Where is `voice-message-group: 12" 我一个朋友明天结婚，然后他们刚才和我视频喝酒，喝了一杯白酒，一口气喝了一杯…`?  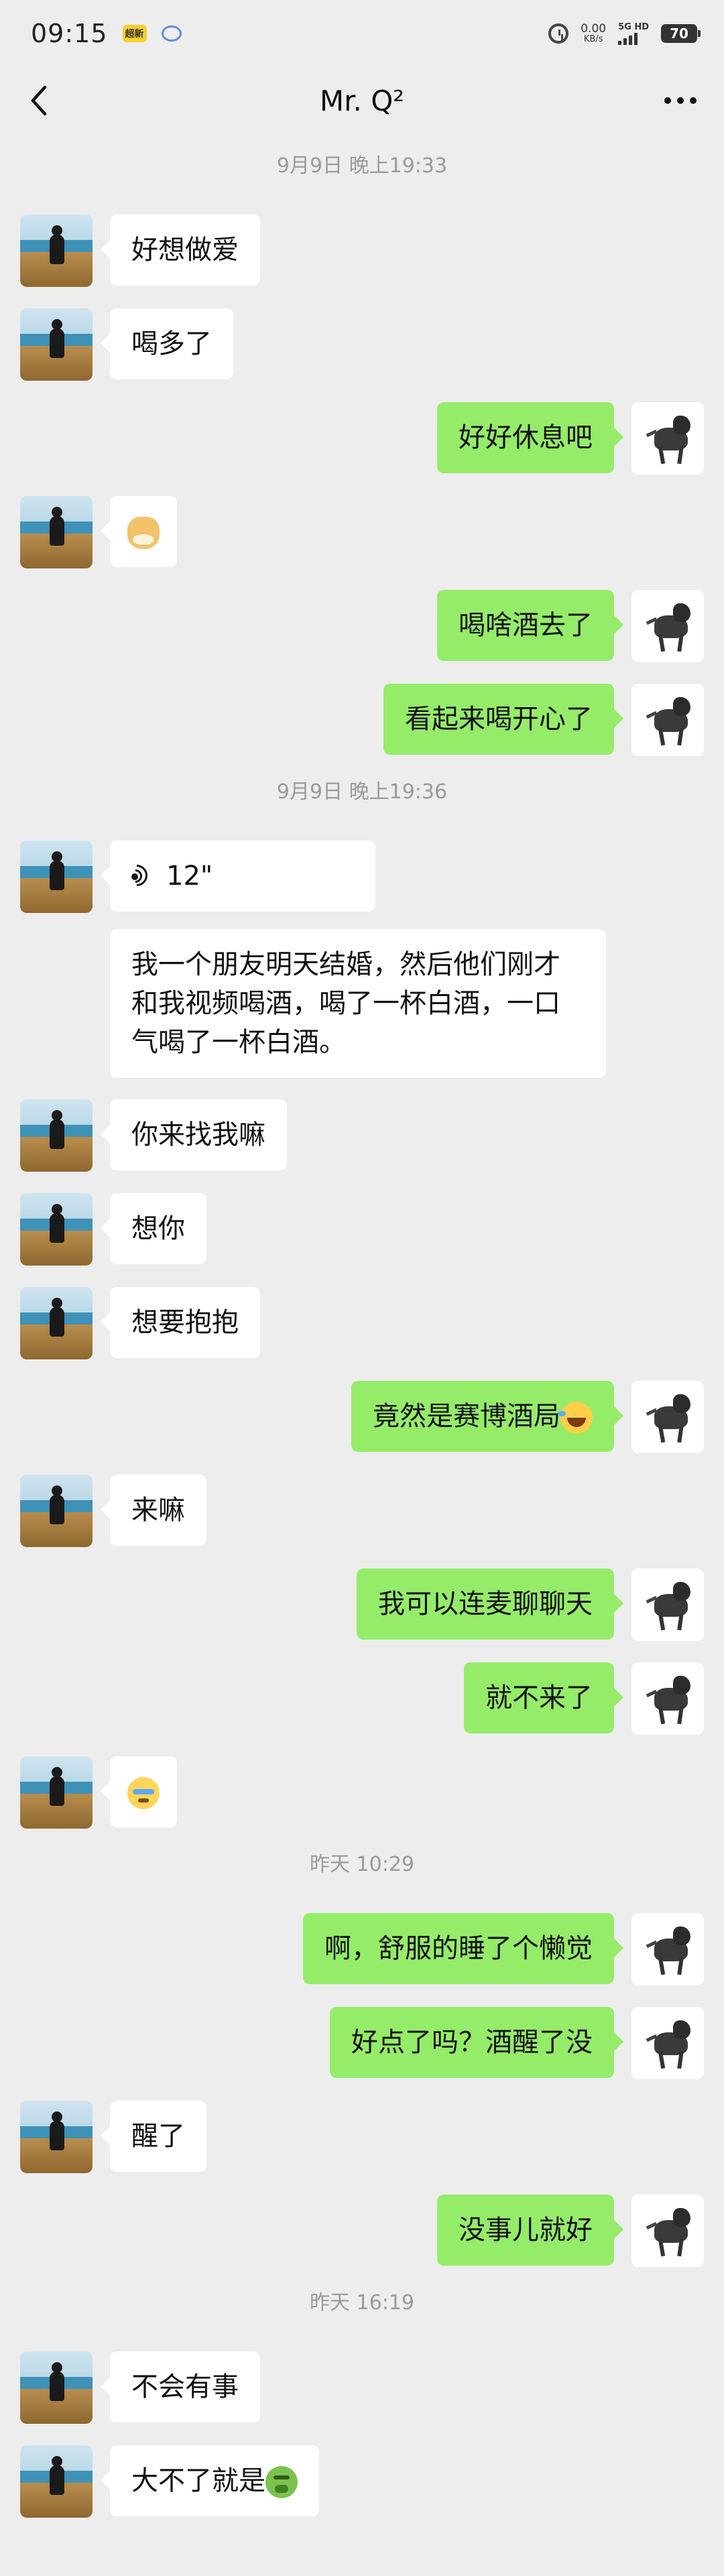
voice-message-group: 12" 我一个朋友明天结婚，然后他们刚才和我视频喝酒，喝了一杯白酒，一口气喝了一杯… is located at coordinates (349, 959).